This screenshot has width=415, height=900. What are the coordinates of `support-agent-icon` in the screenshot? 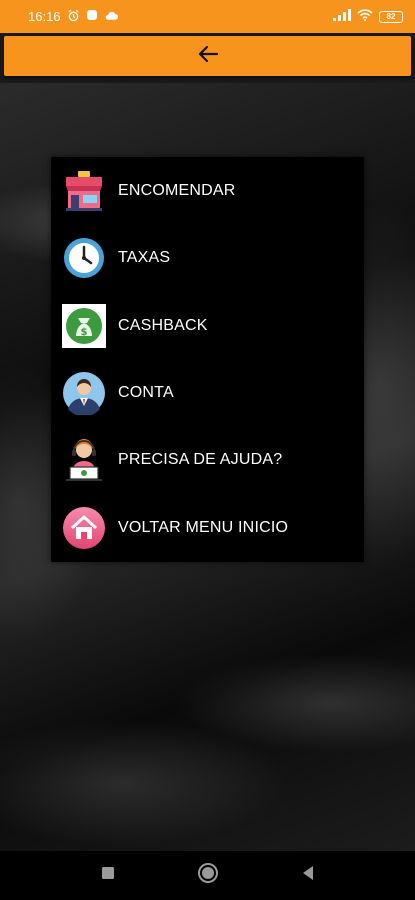 It's located at (84, 460).